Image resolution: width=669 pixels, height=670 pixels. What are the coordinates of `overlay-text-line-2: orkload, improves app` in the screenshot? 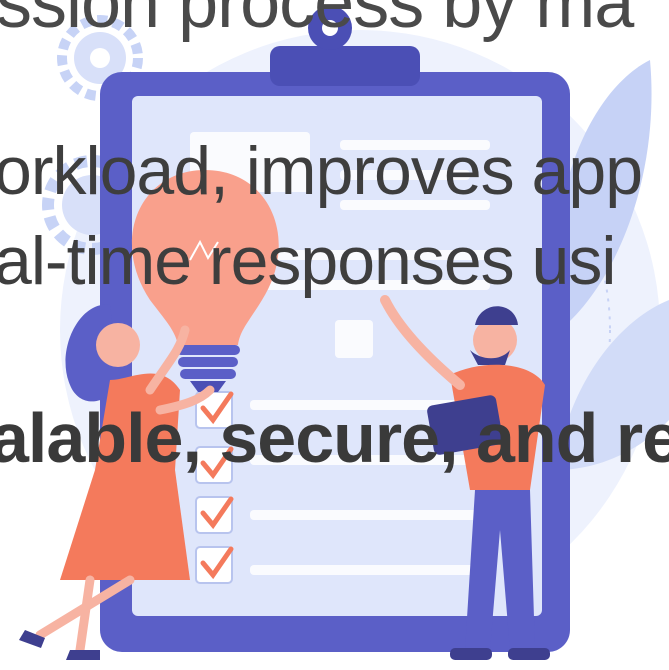 It's located at (321, 171).